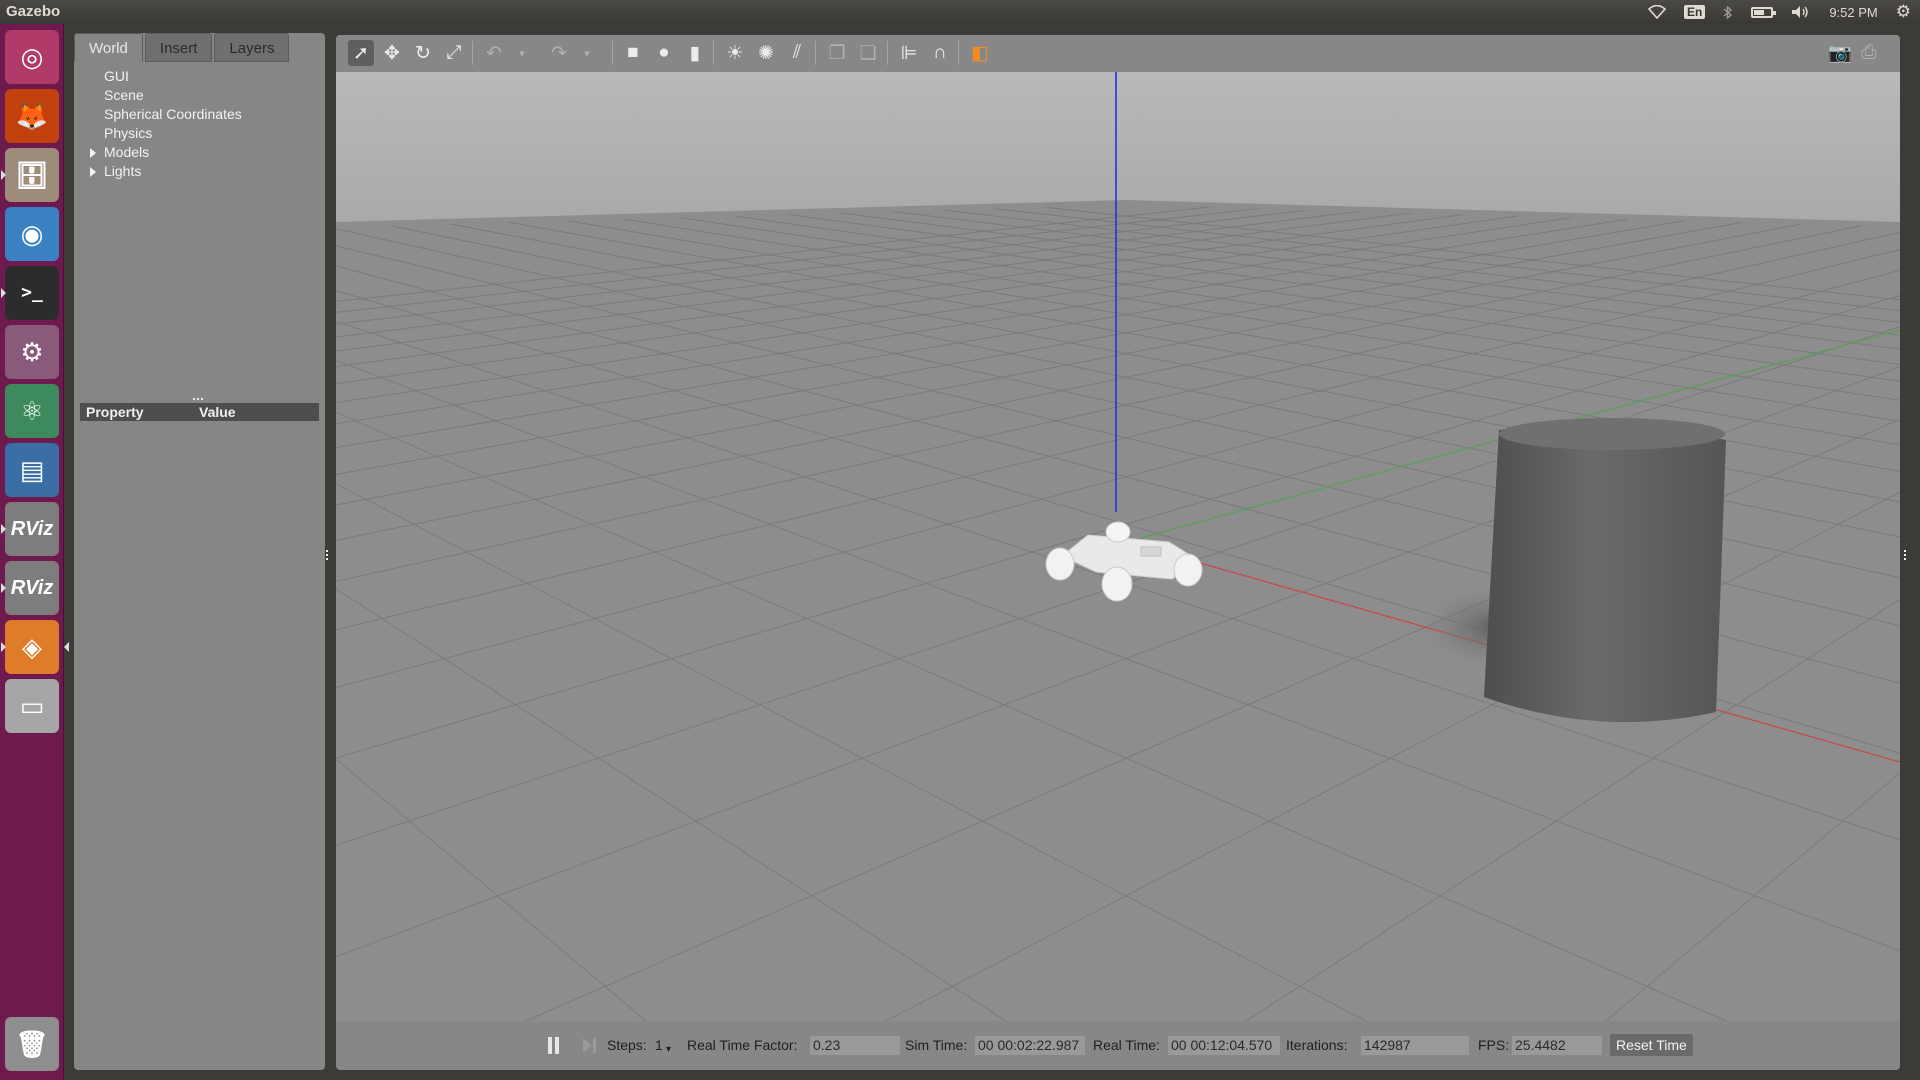 The image size is (1920, 1080). I want to click on scale-mode-button: ⤢, so click(454, 53).